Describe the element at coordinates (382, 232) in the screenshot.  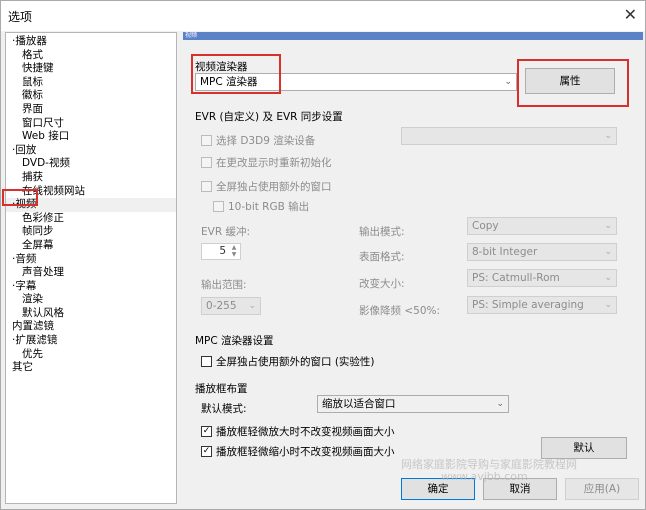
I see `output-mode-label: 输出模式:` at that location.